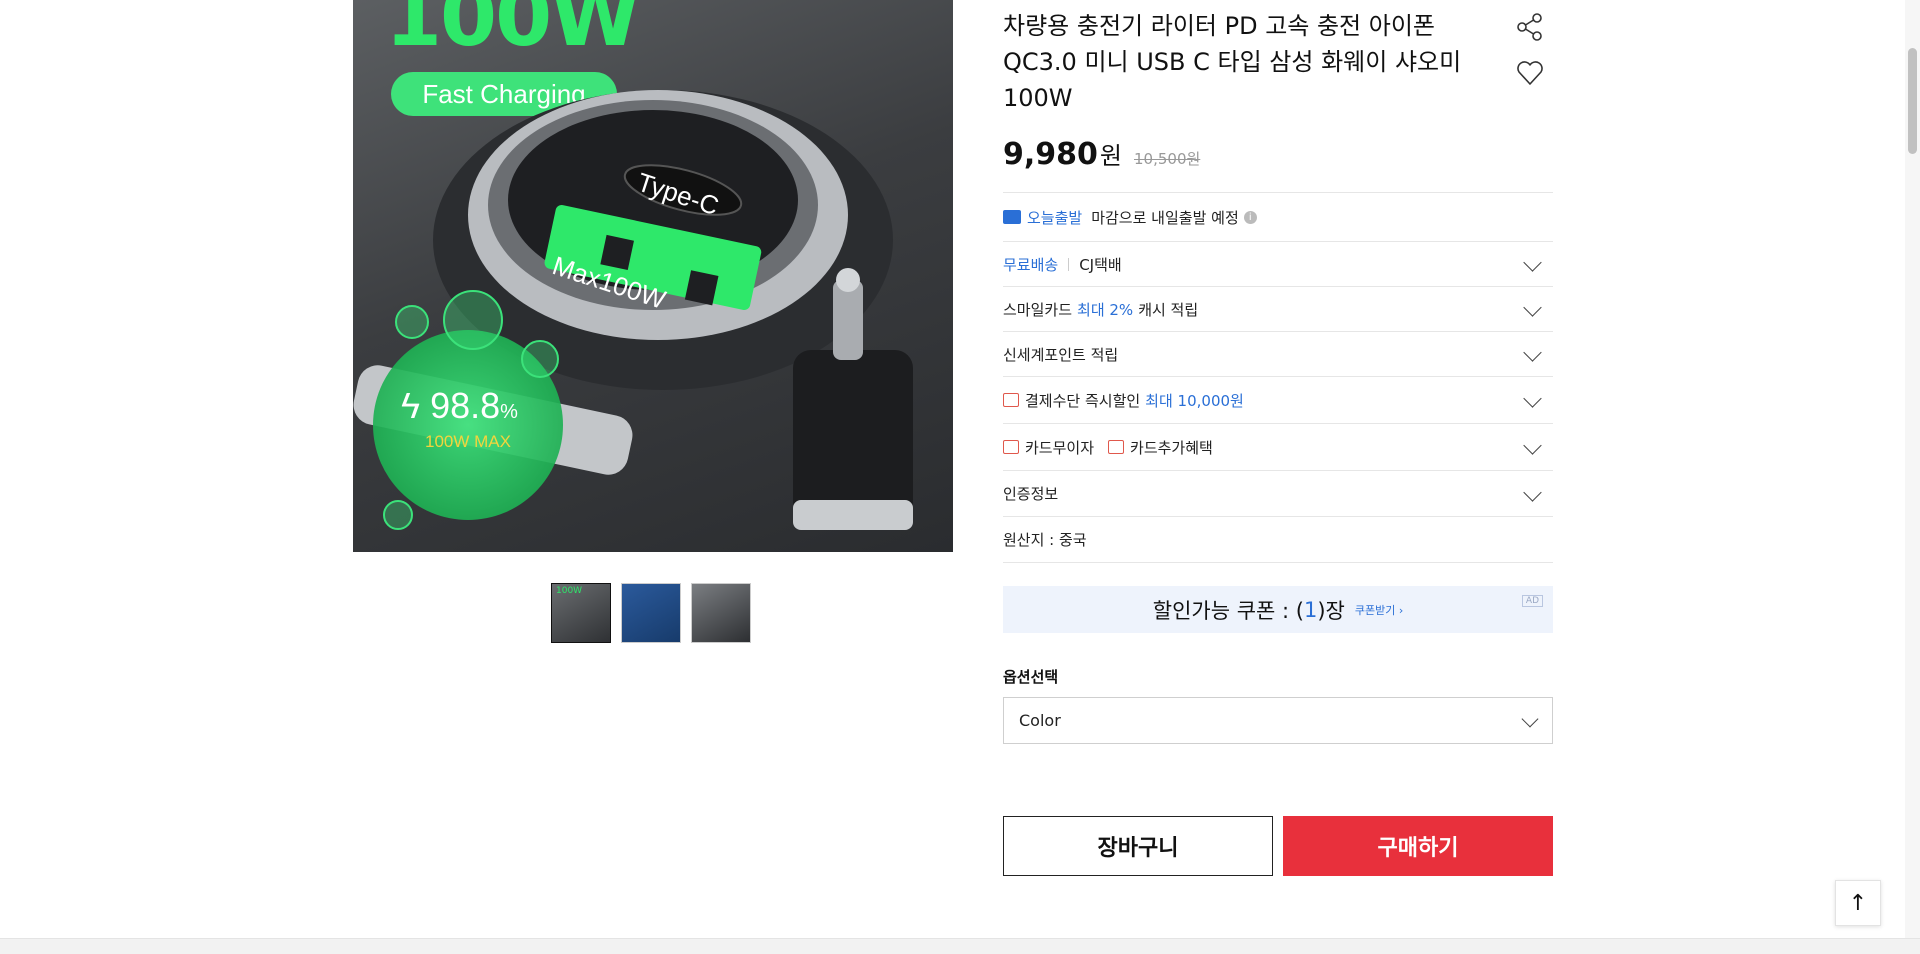 This screenshot has width=1920, height=954. What do you see at coordinates (1055, 217) in the screenshot?
I see `today-shipping-label: 오늘출발` at bounding box center [1055, 217].